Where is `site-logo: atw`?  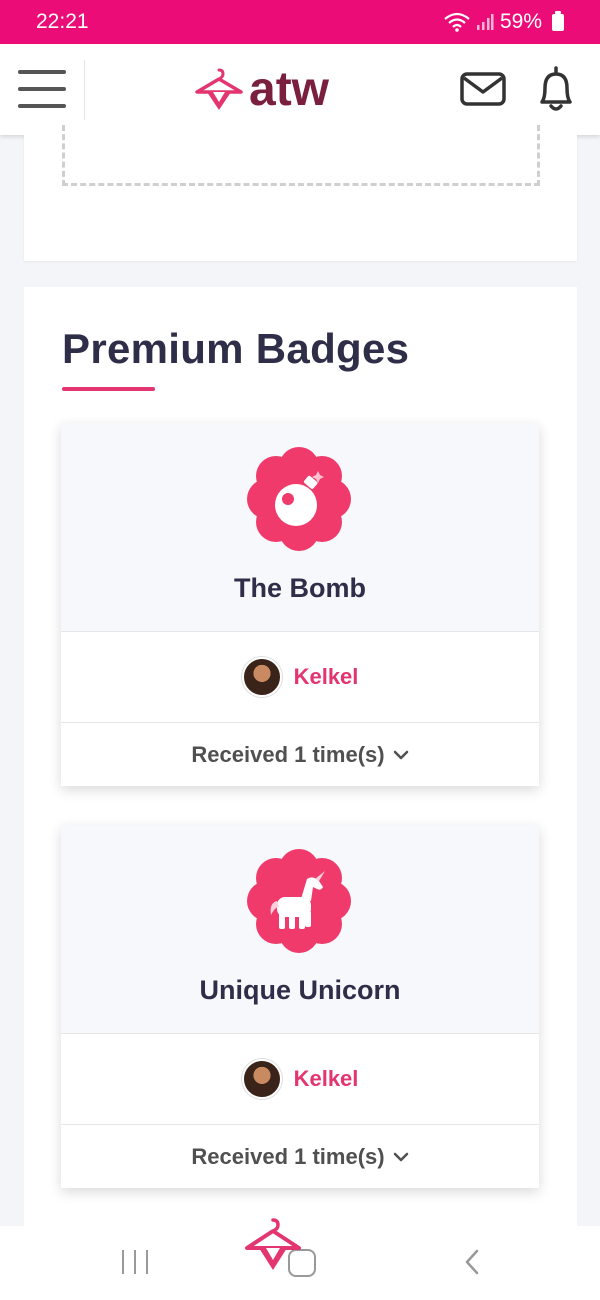
site-logo: atw is located at coordinates (261, 90).